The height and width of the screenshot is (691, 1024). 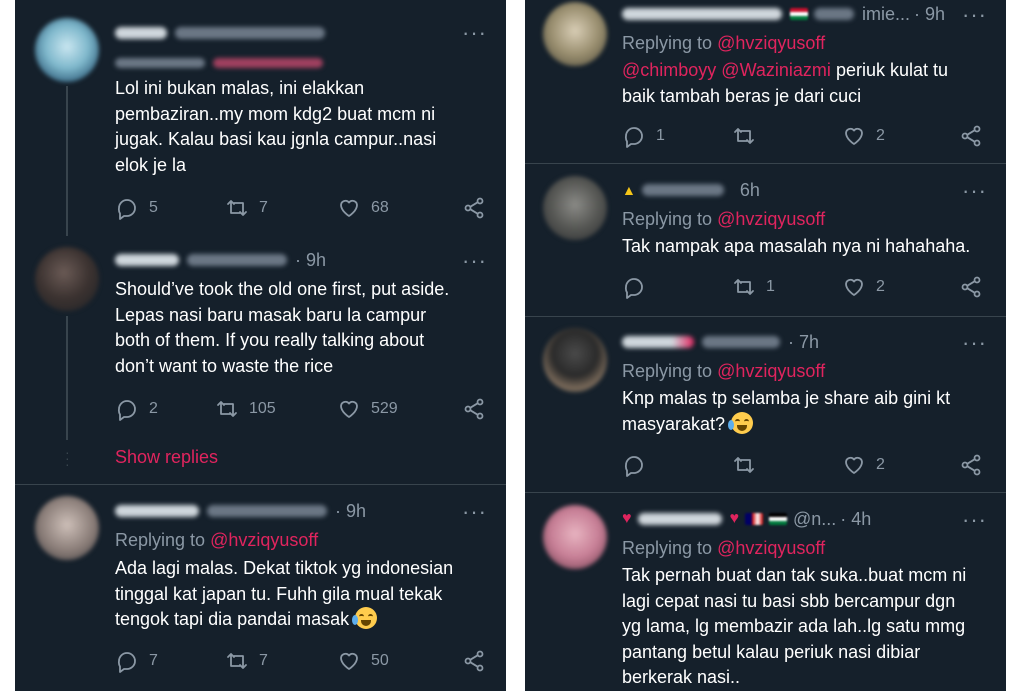 I want to click on tweet-time: · 7h, so click(x=804, y=341).